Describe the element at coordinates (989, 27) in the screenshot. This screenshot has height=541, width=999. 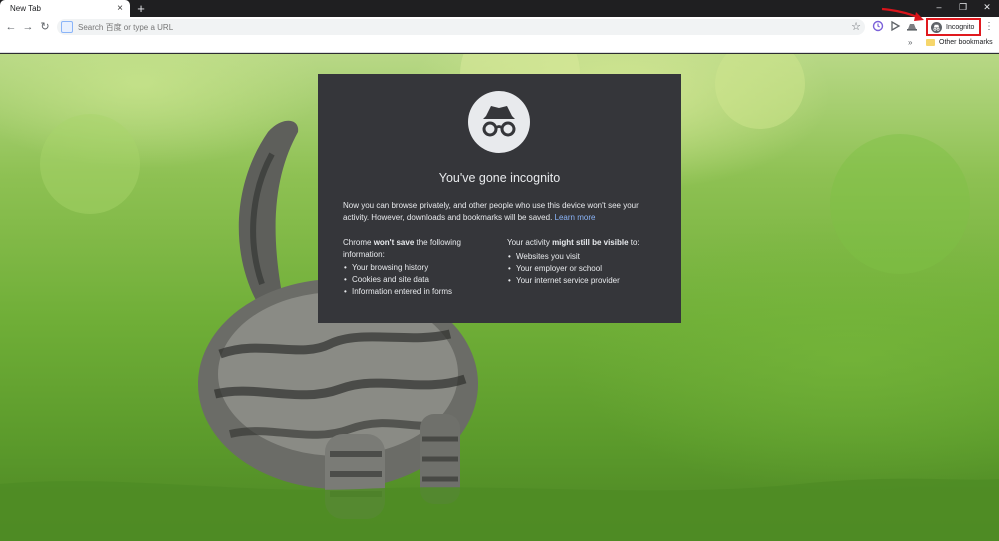
I see `chrome-menu-button: ⋮` at that location.